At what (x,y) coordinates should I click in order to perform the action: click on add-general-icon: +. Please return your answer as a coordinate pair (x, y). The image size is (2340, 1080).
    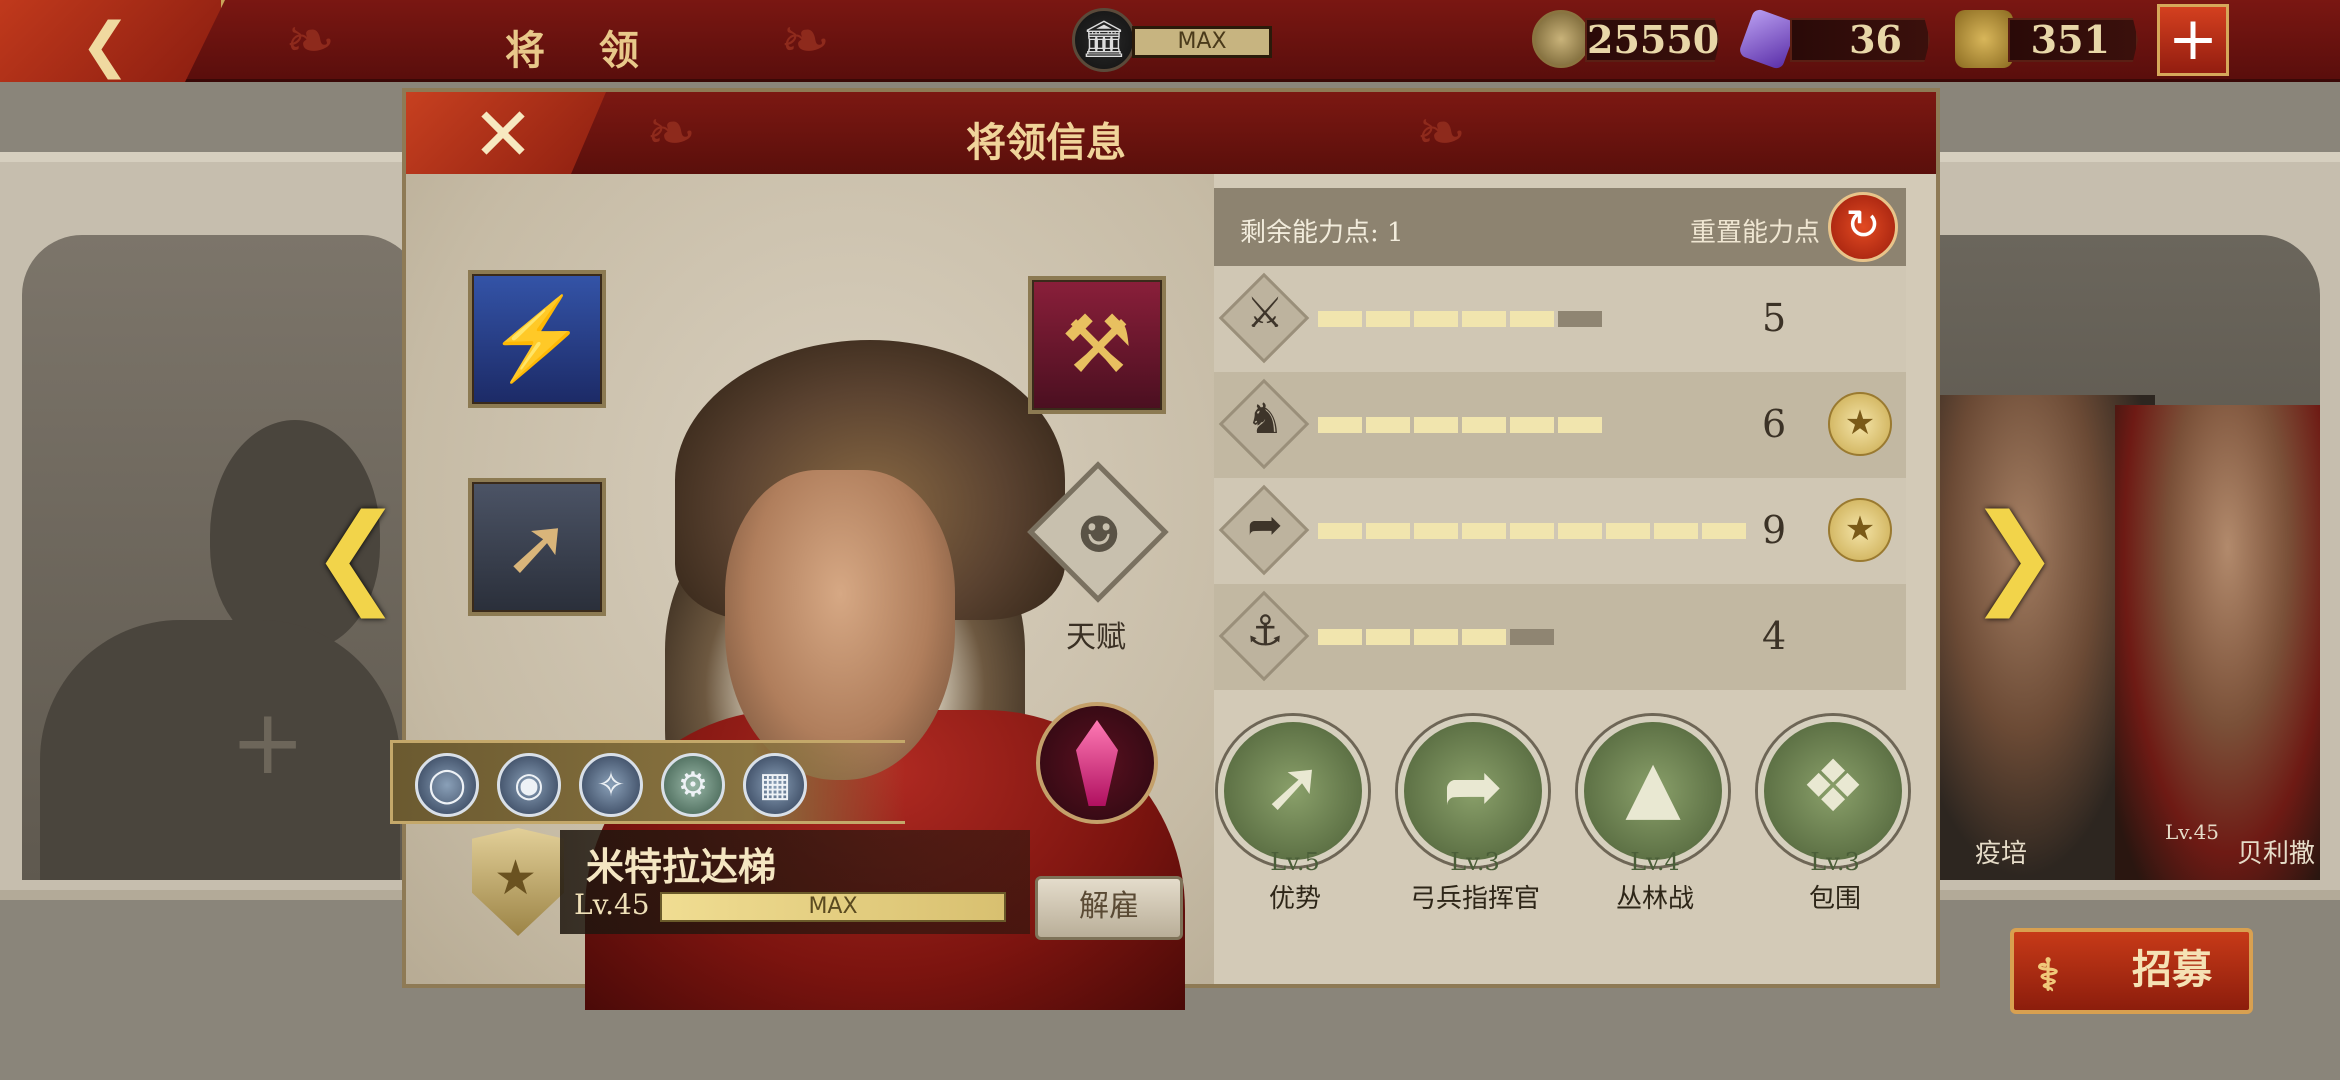
    Looking at the image, I should click on (267, 742).